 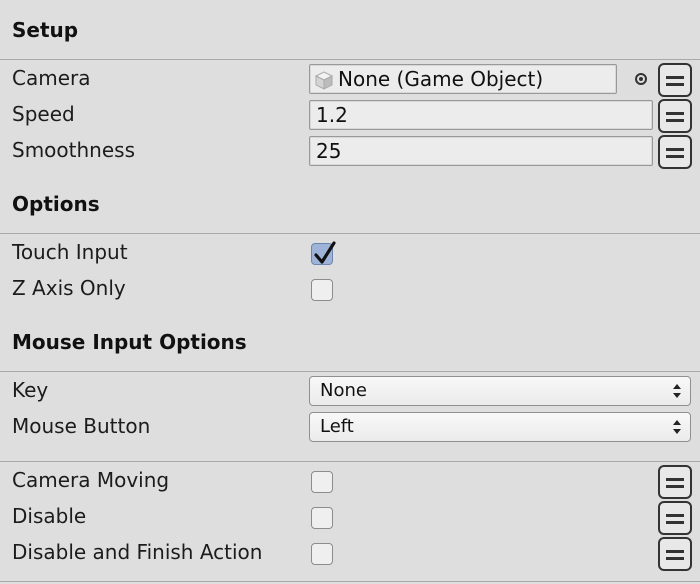 What do you see at coordinates (337, 426) in the screenshot?
I see `mouse-button-value: Left` at bounding box center [337, 426].